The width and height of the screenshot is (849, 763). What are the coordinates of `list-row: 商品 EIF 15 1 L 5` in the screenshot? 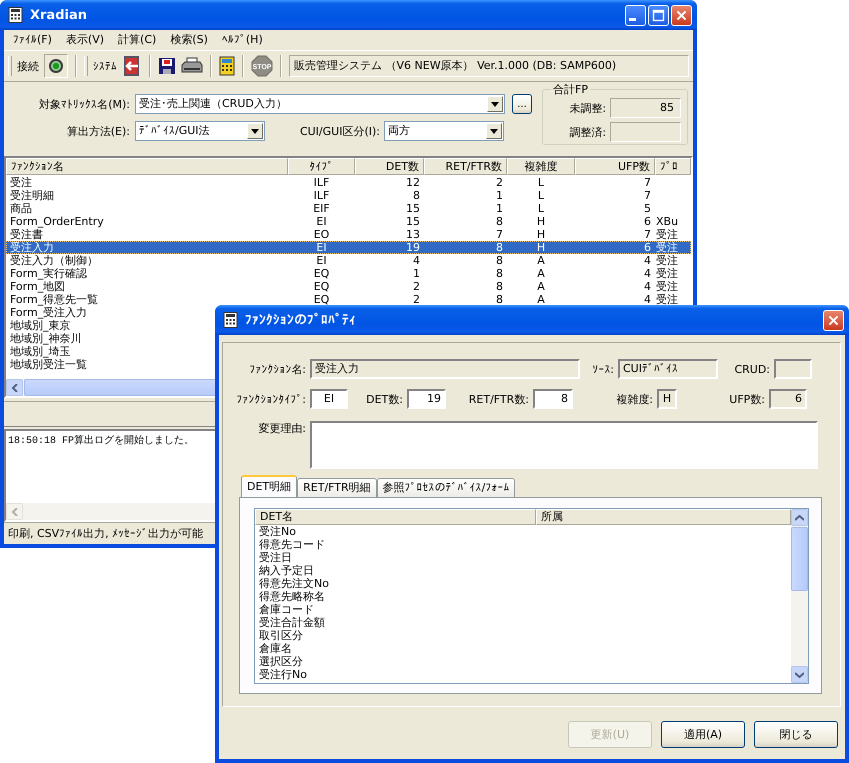 It's located at (348, 208).